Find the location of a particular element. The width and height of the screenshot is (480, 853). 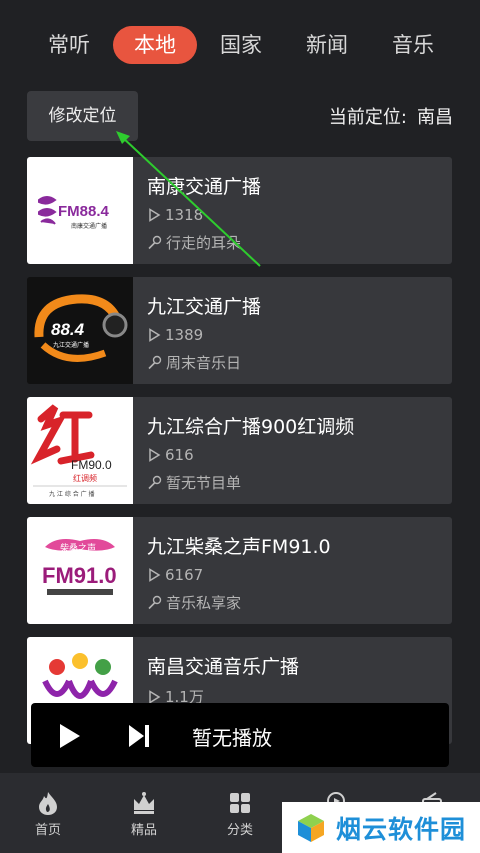

station-title: 九江交通广播 is located at coordinates (204, 307).